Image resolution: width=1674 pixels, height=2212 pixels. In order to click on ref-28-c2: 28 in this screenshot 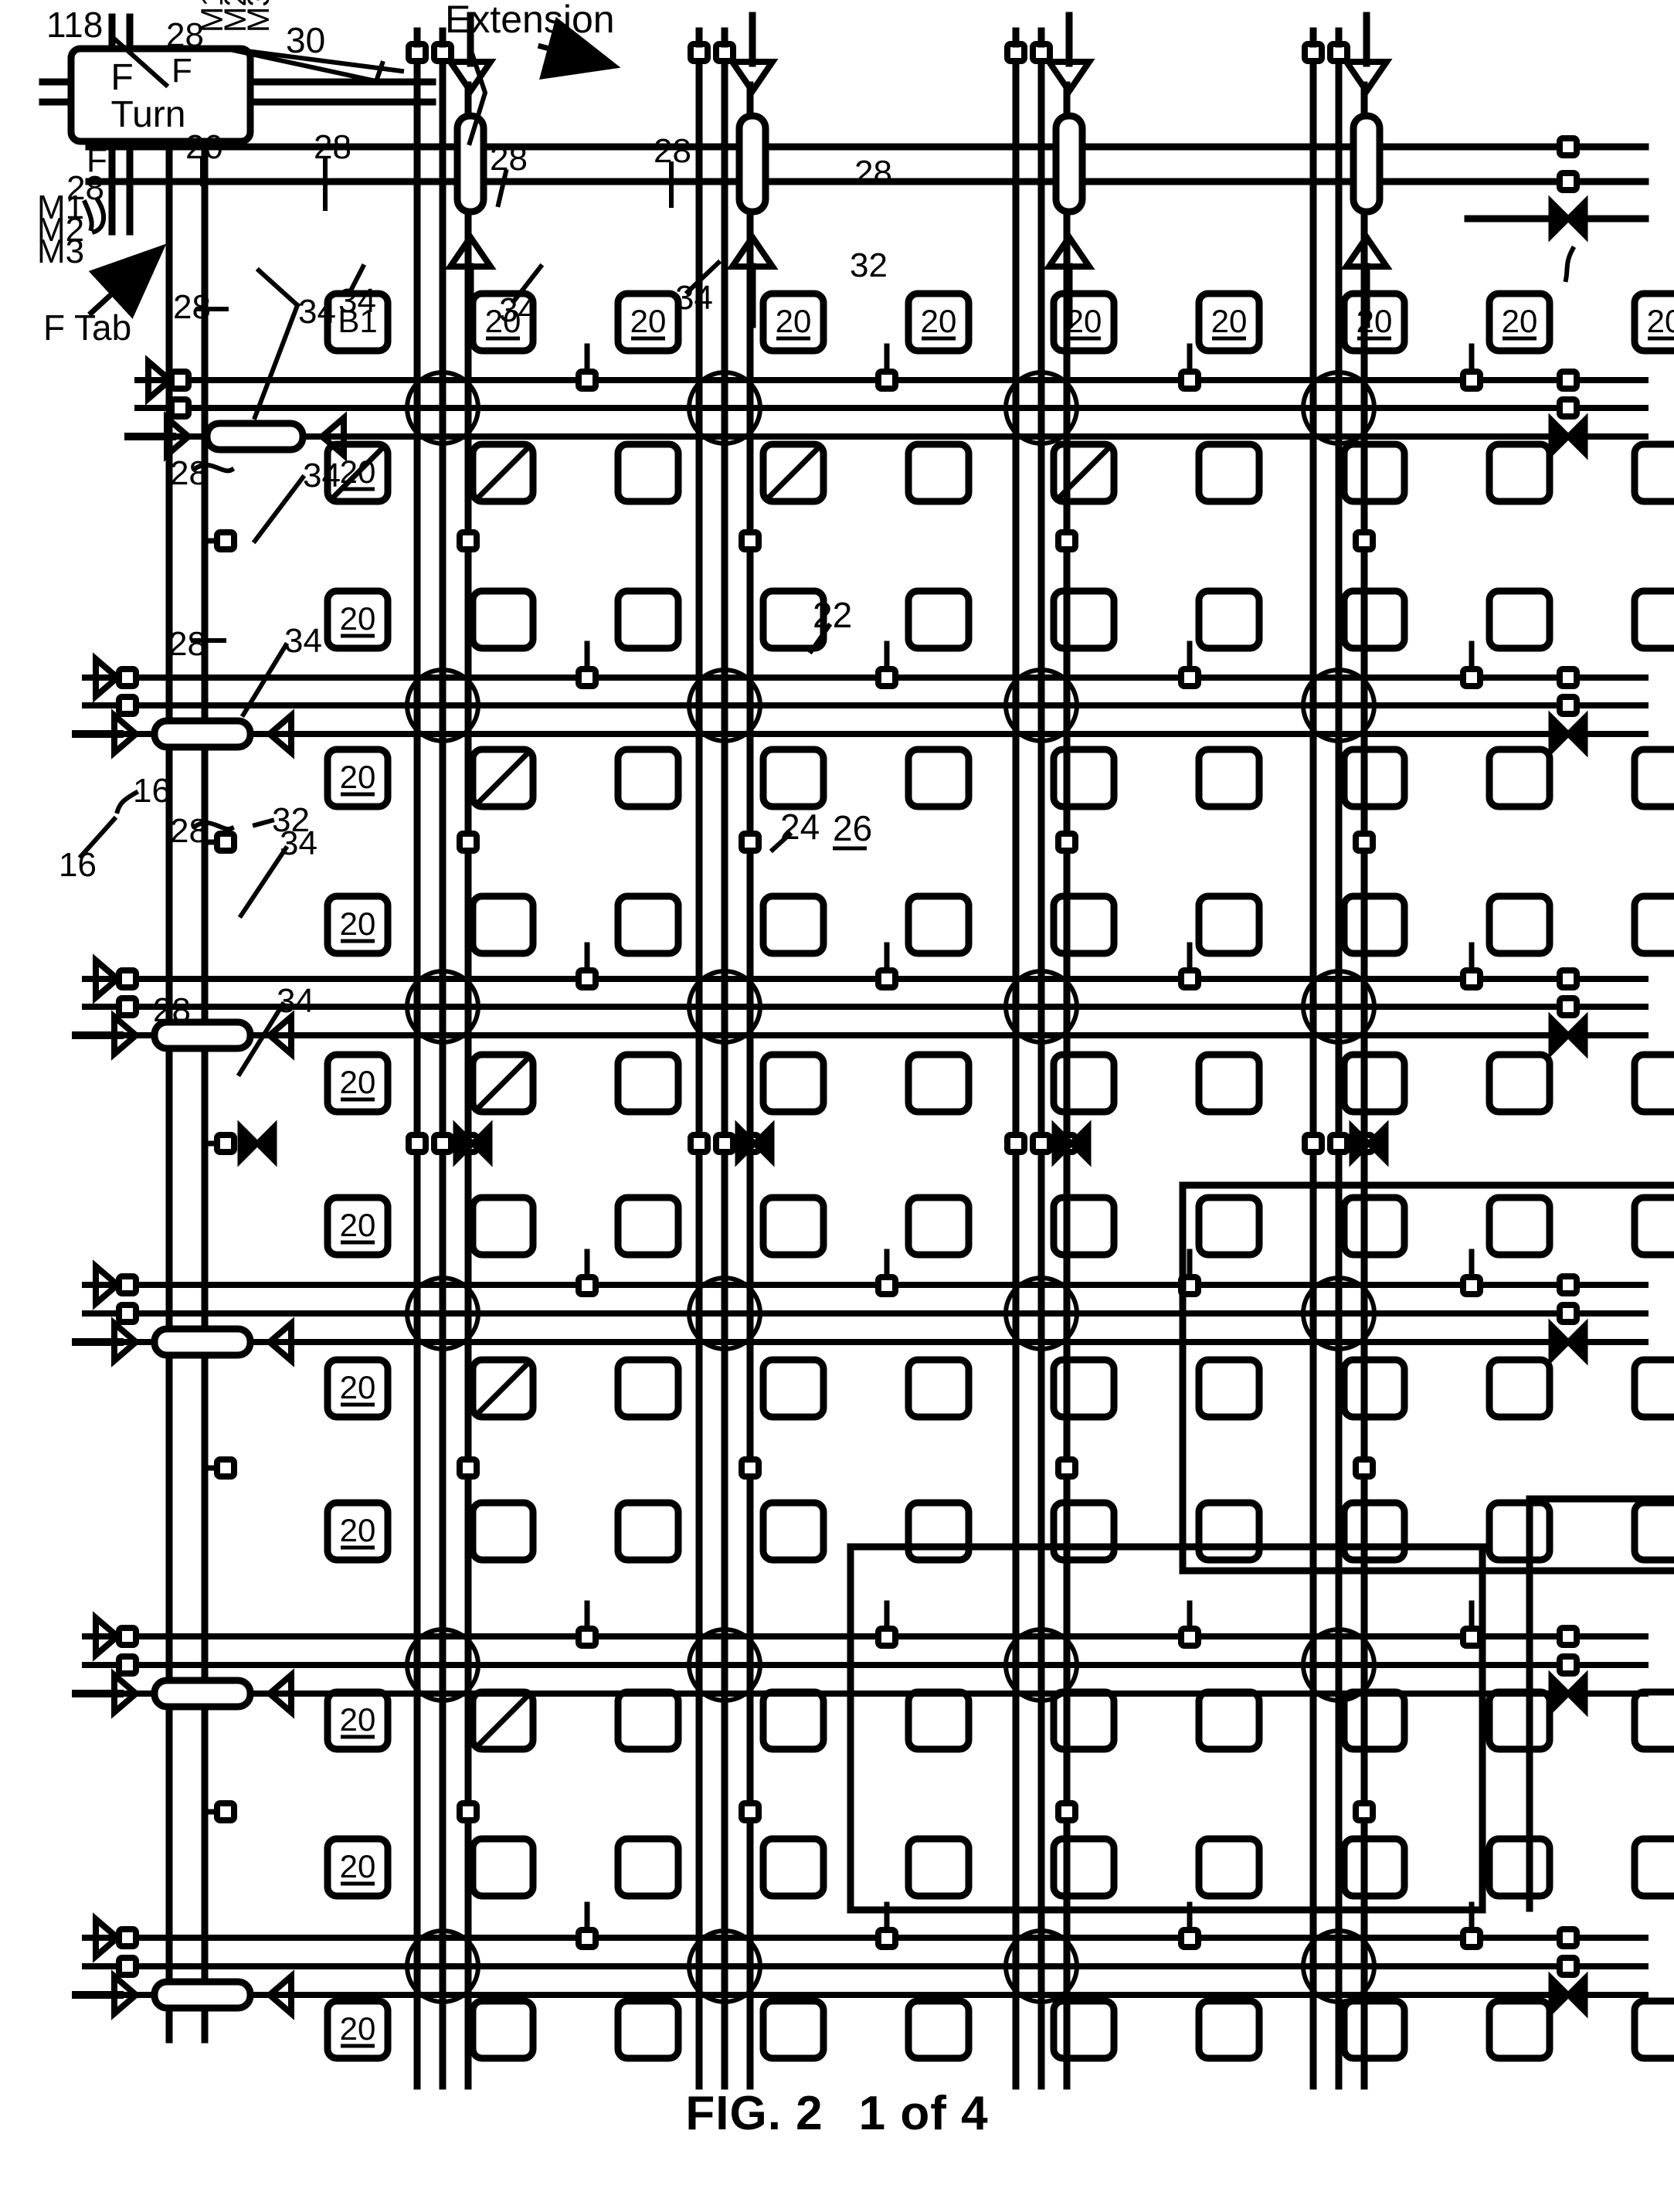, I will do `click(509, 159)`.